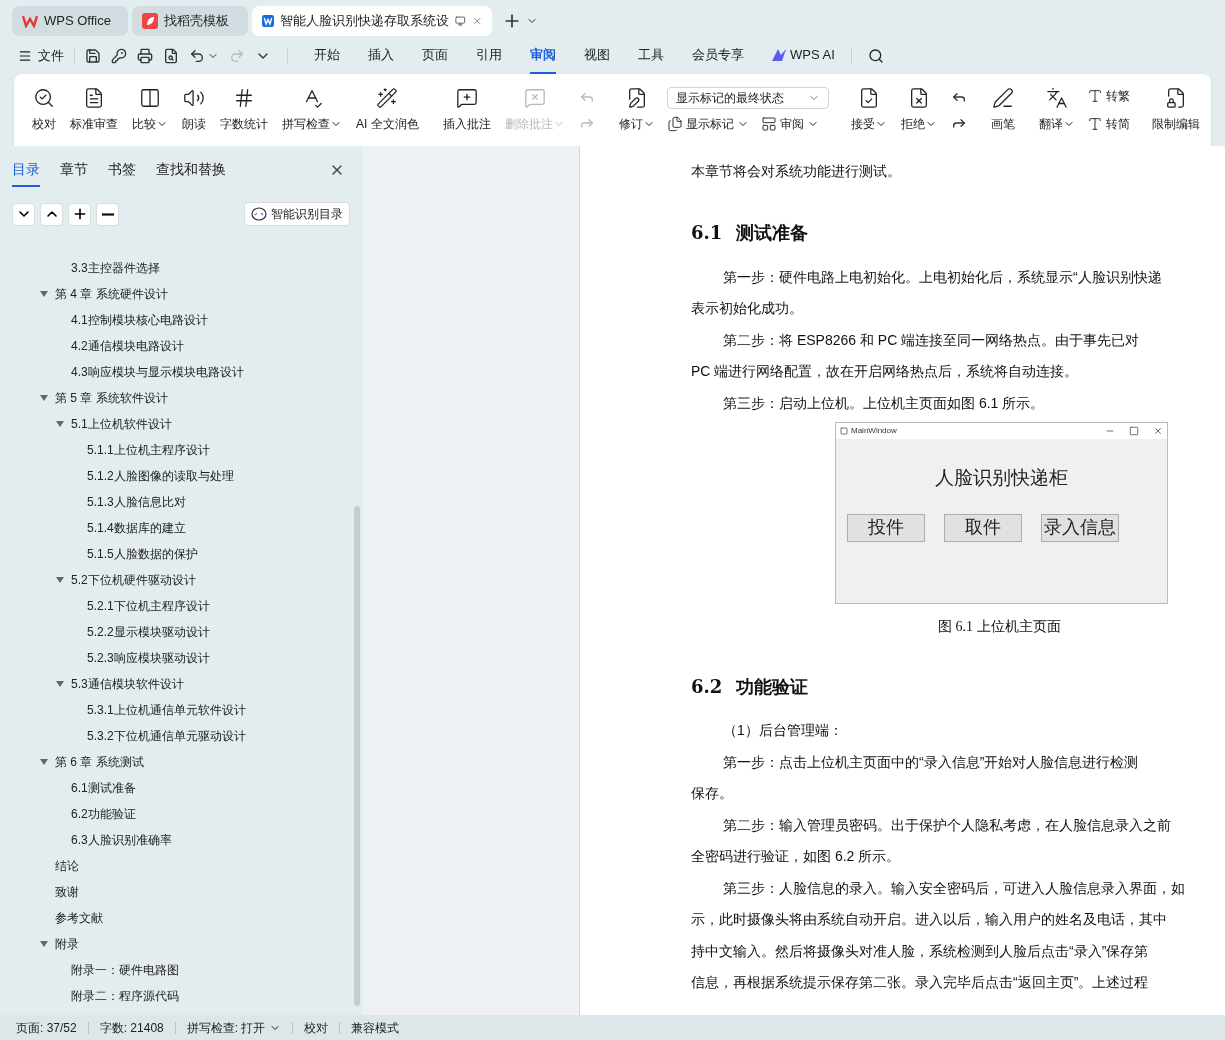  Describe the element at coordinates (181, 814) in the screenshot. I see `toc-item: 6.2功能验证` at that location.